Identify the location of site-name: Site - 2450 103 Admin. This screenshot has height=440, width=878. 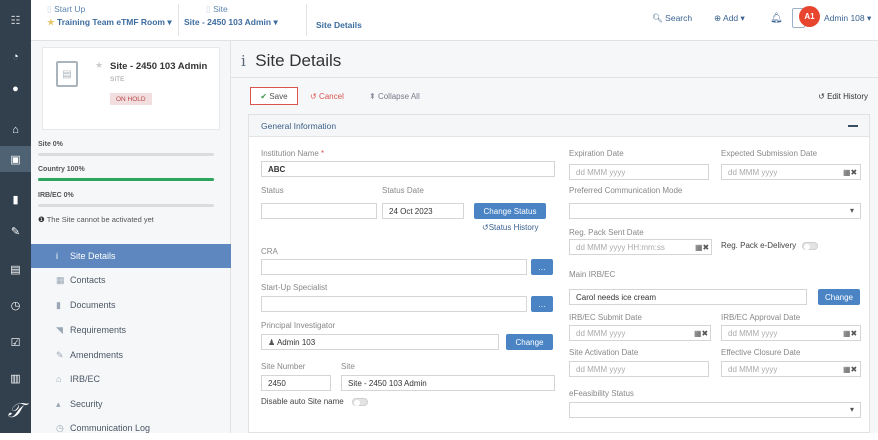
(159, 66).